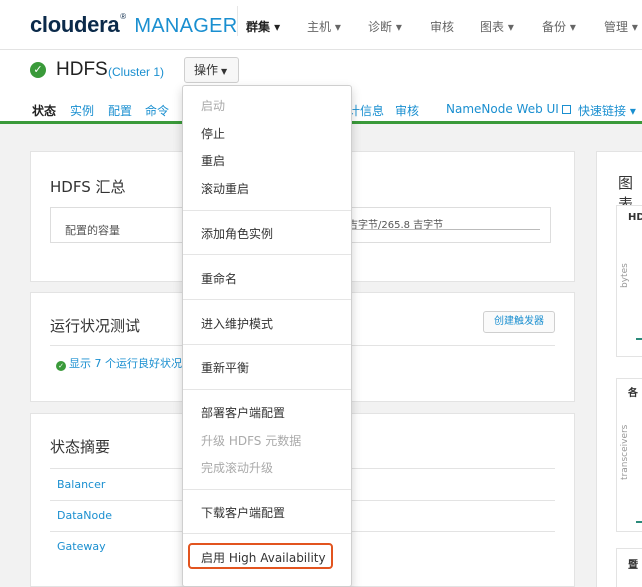  What do you see at coordinates (366, 110) in the screenshot?
I see `tab-statistics: 计信息` at bounding box center [366, 110].